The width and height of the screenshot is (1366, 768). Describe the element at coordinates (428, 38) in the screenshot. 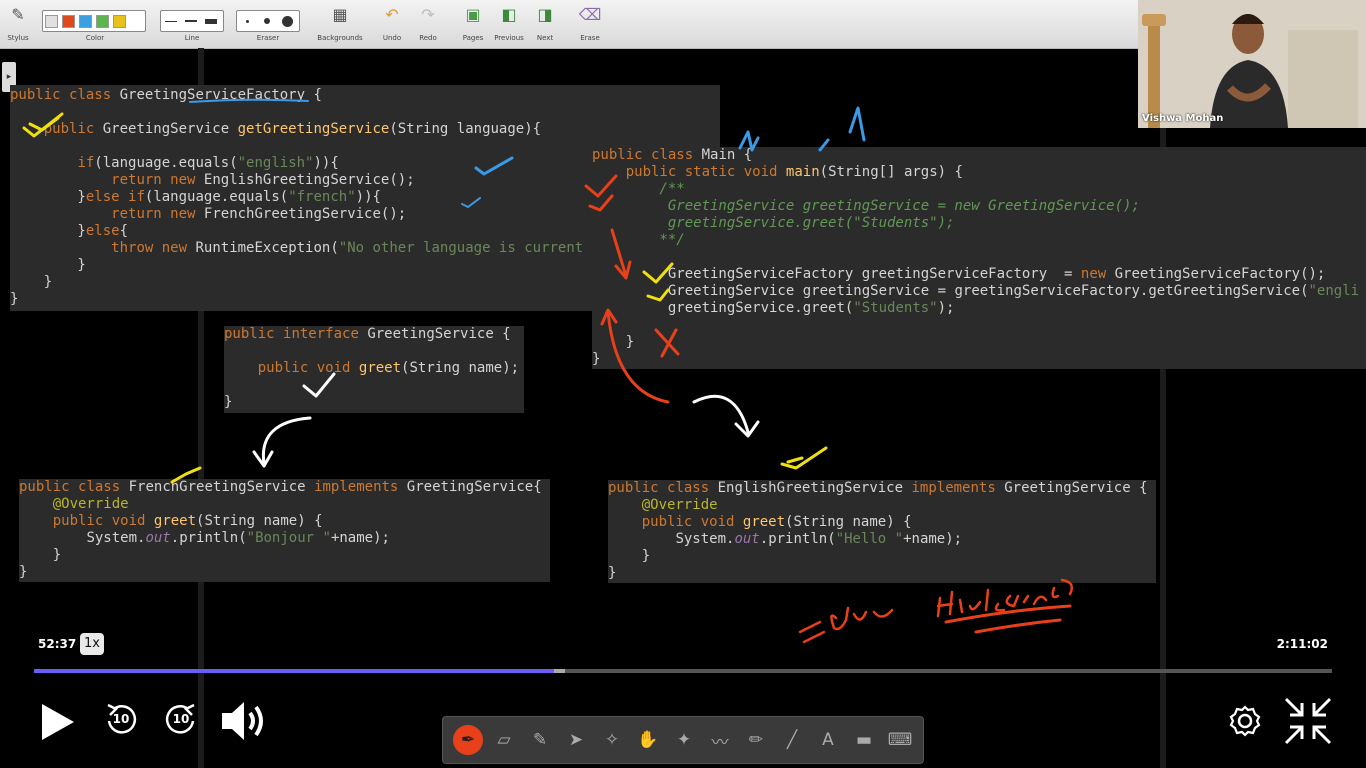

I see `redo-label: Redo` at that location.